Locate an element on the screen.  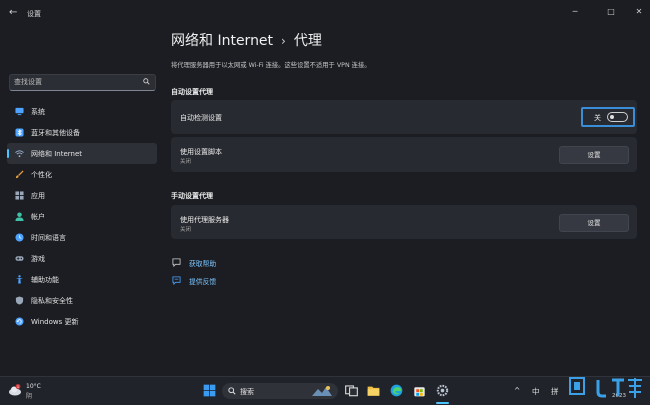
sidebar-item-accessibility: 辅助功能 is located at coordinates (82, 279).